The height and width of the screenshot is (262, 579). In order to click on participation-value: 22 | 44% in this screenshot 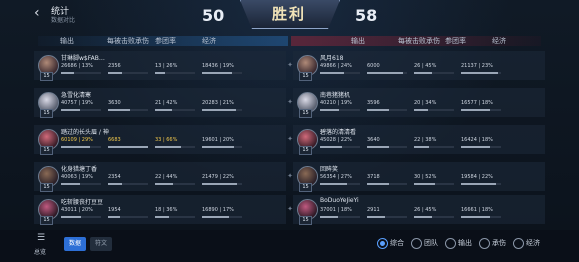, I will do `click(166, 177)`.